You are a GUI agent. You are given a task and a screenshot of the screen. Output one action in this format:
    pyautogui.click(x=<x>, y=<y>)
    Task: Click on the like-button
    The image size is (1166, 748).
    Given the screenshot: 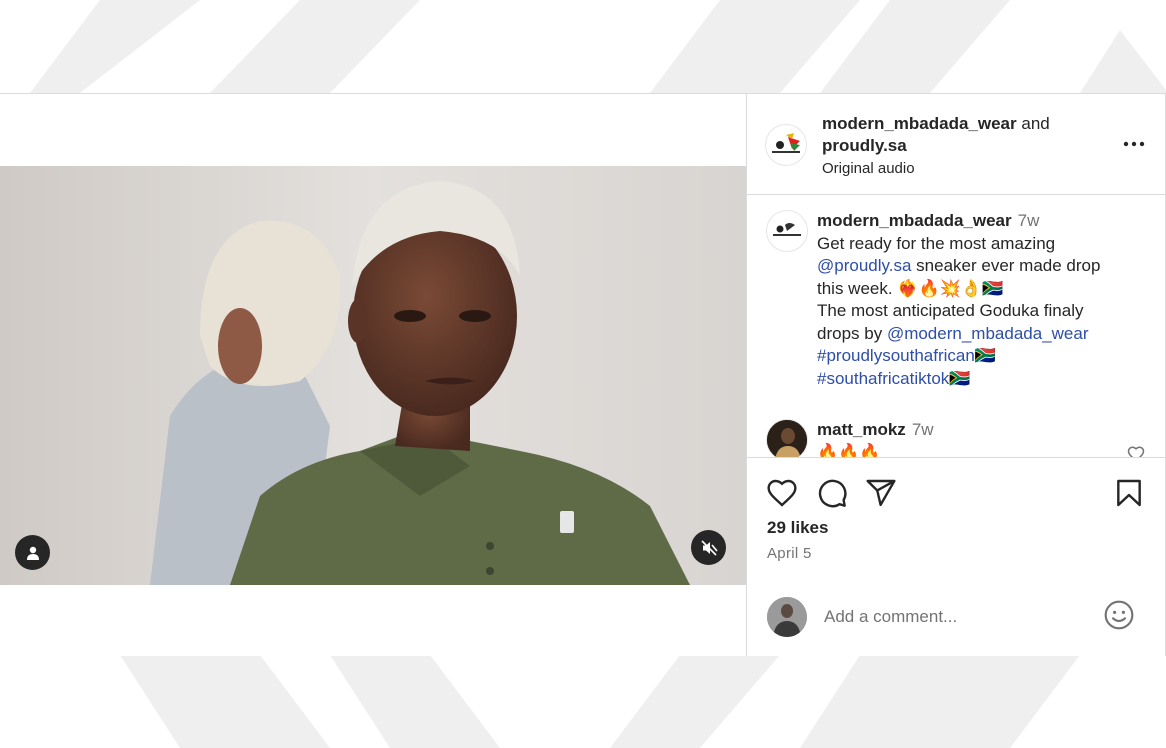 What is the action you would take?
    pyautogui.click(x=782, y=493)
    